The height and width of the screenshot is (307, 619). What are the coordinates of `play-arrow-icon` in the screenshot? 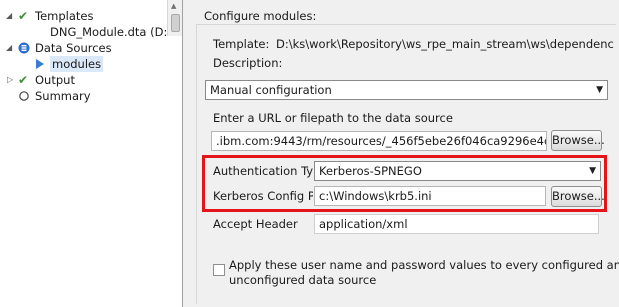 It's located at (40, 64).